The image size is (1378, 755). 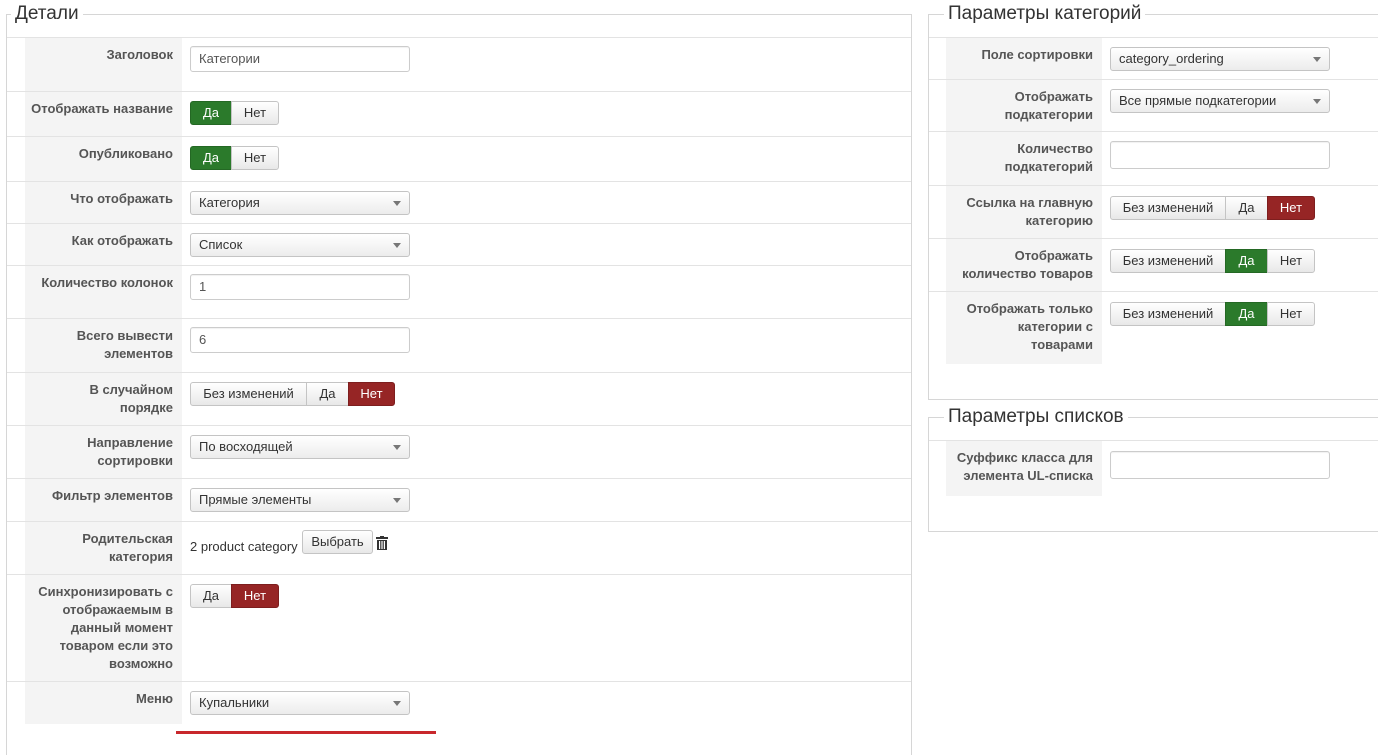 What do you see at coordinates (459, 64) in the screenshot?
I see `row-title: Заголовок Категории` at bounding box center [459, 64].